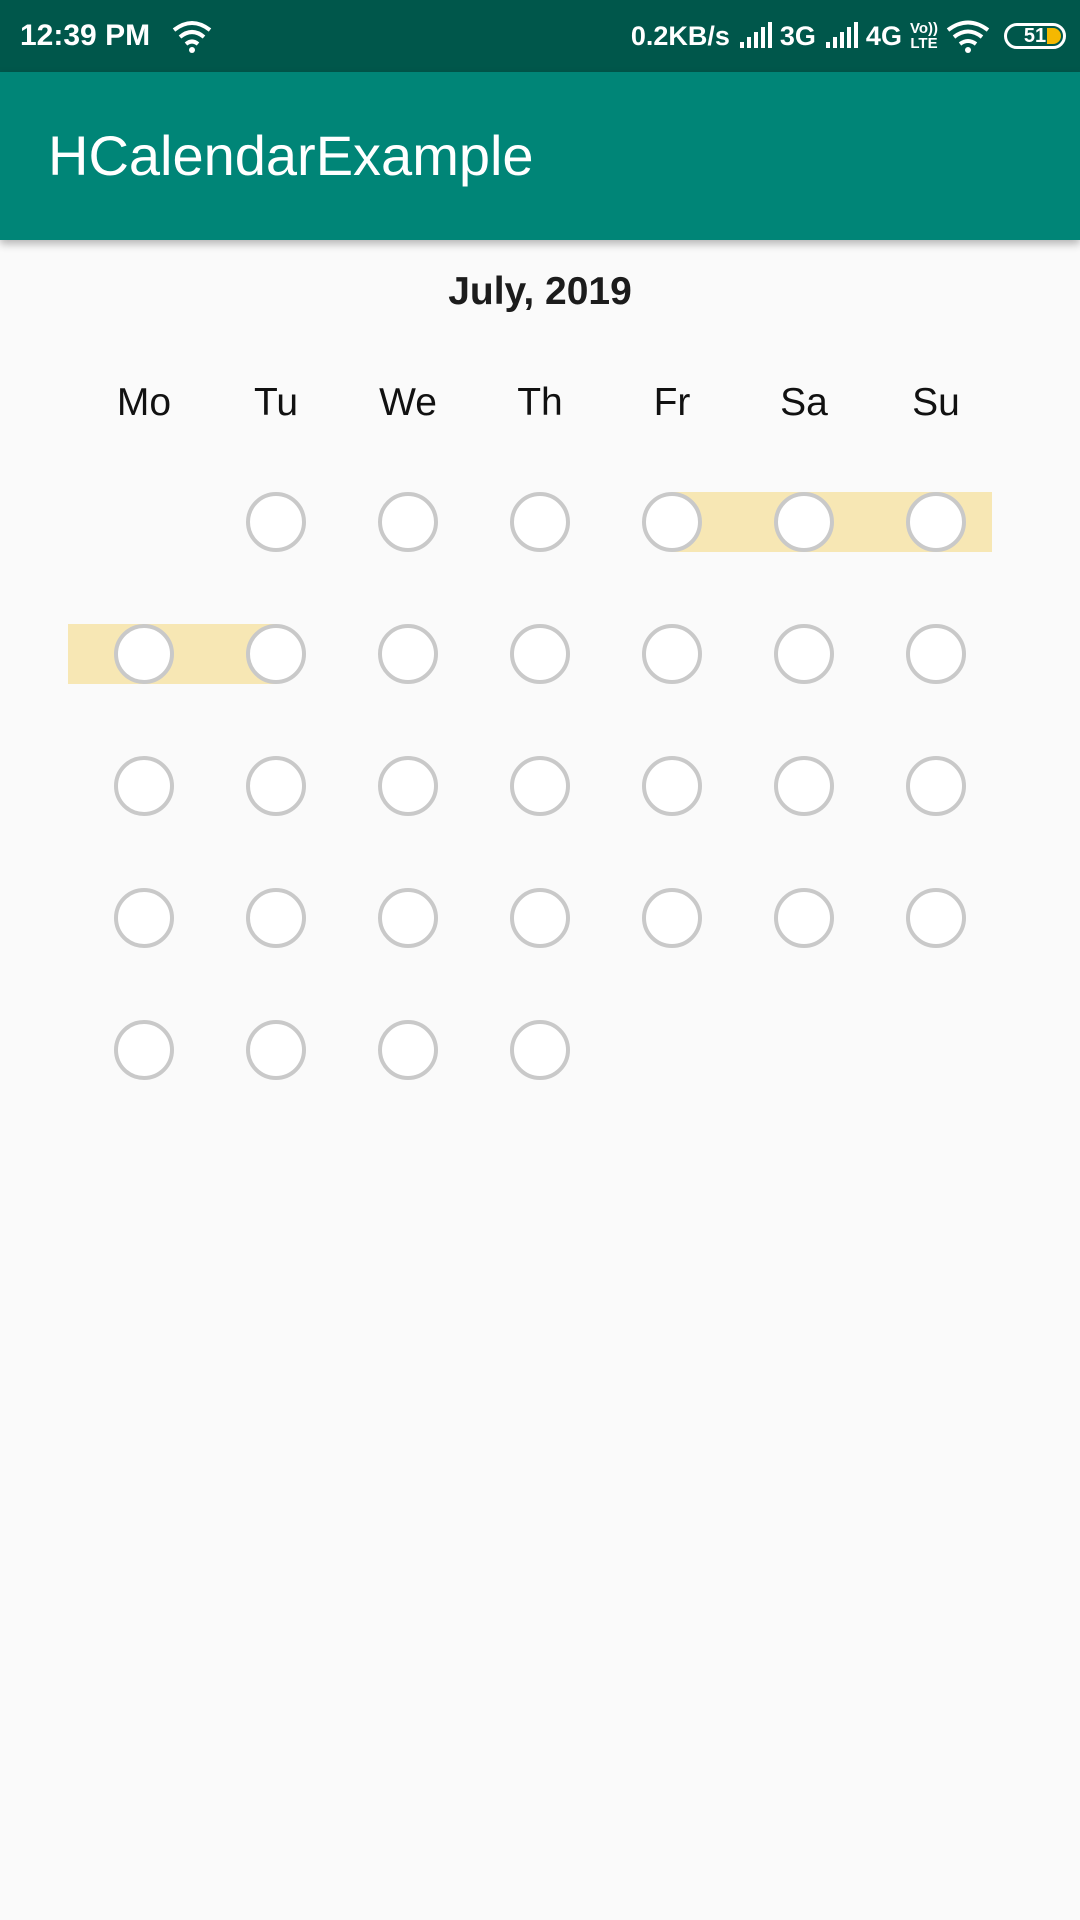 Image resolution: width=1080 pixels, height=1920 pixels. I want to click on weekday-label: Th, so click(540, 402).